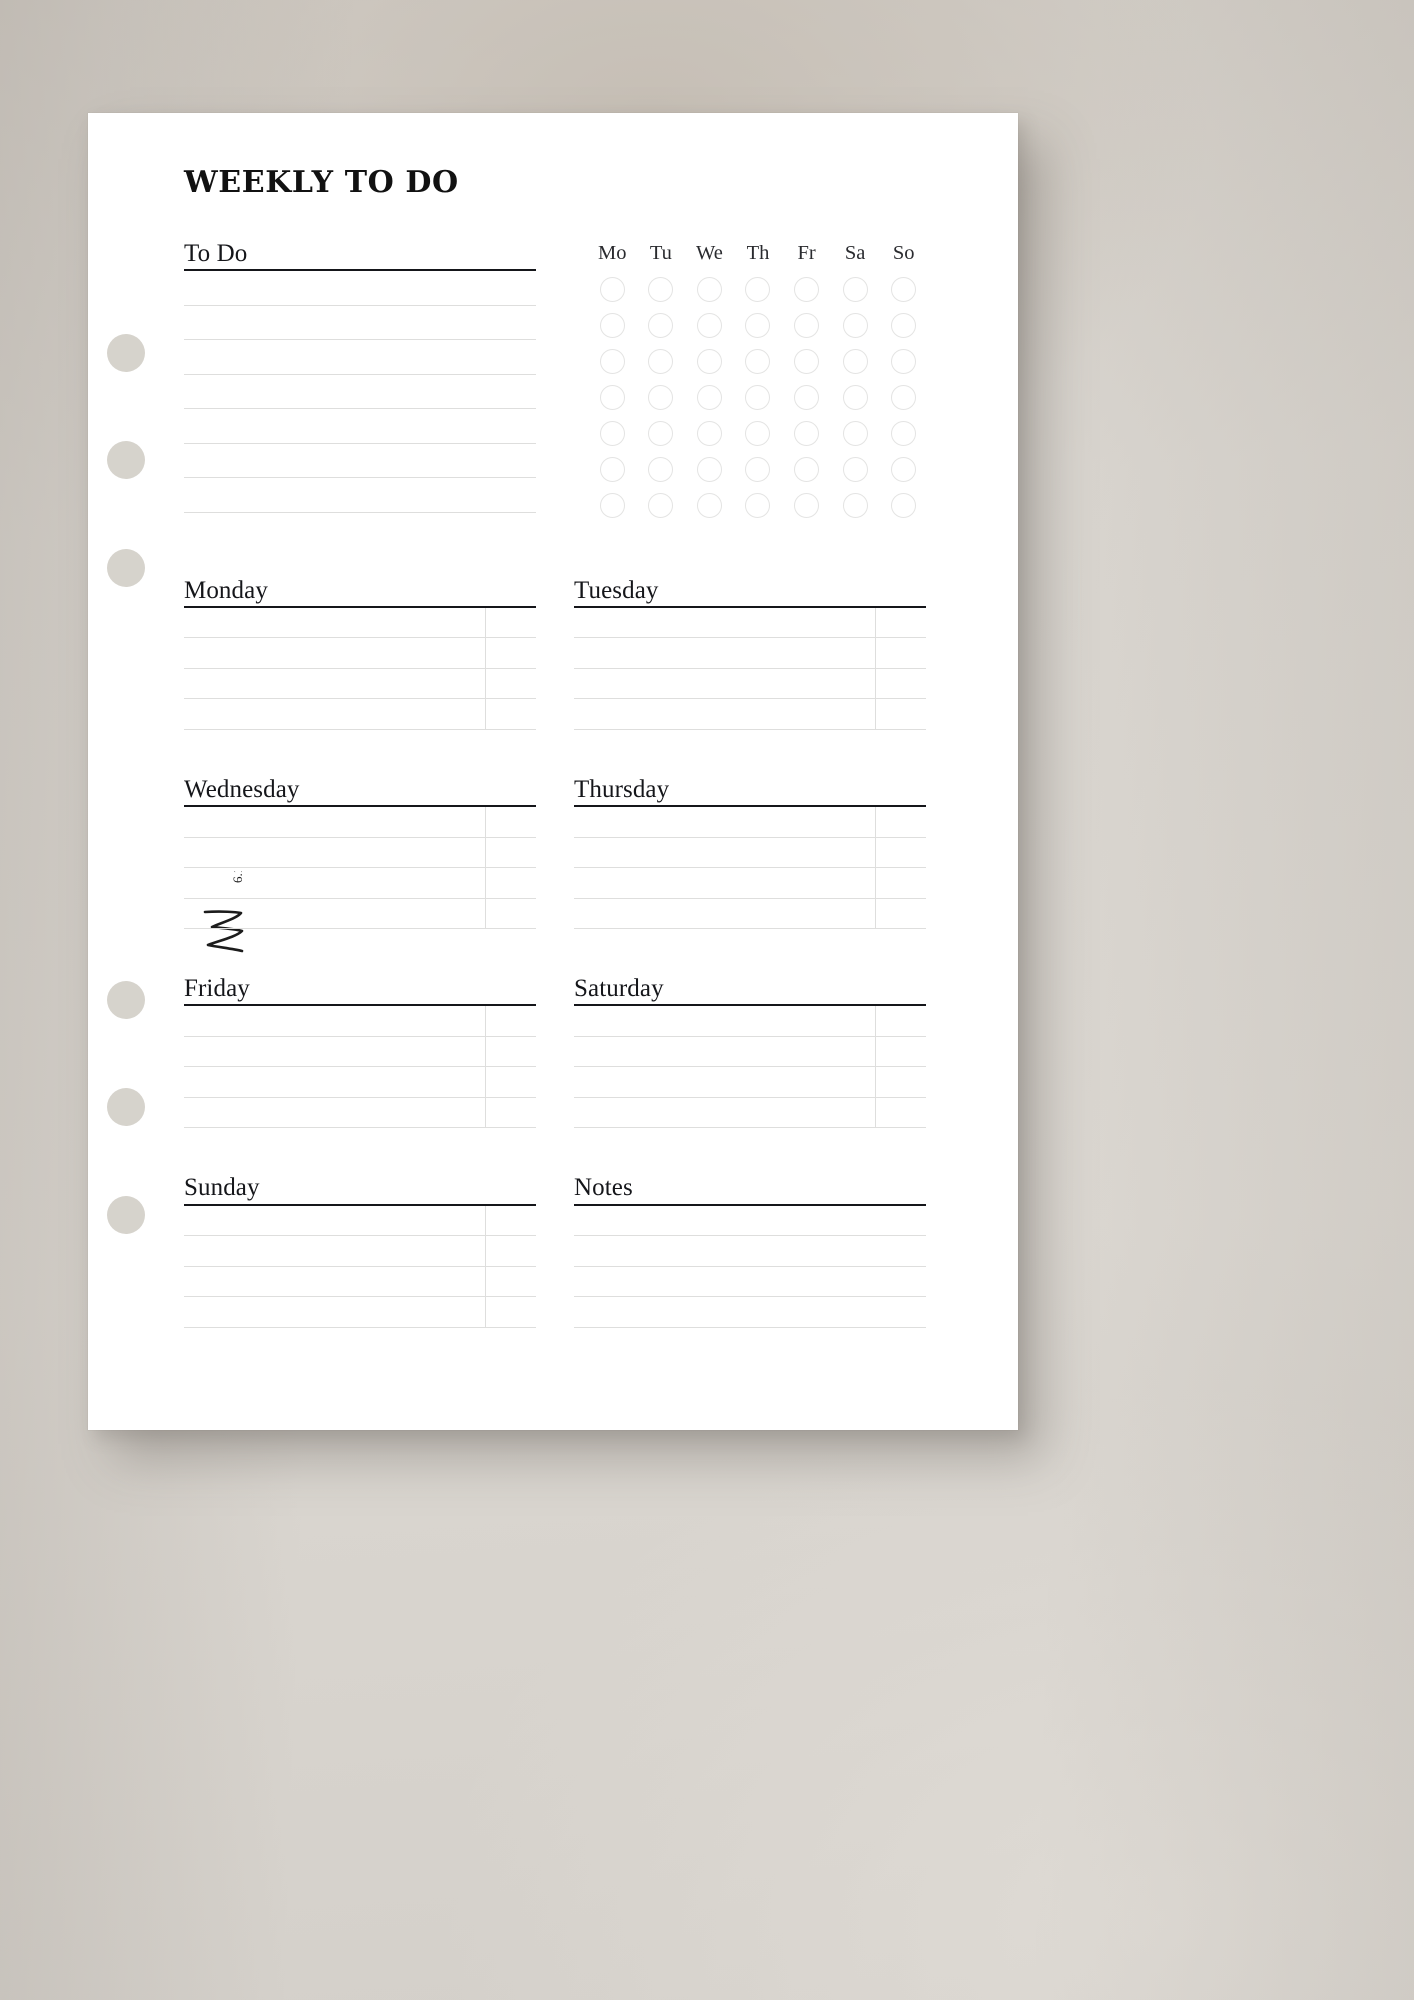  What do you see at coordinates (321, 182) in the screenshot?
I see `page-title: WEEKLY TO DO` at bounding box center [321, 182].